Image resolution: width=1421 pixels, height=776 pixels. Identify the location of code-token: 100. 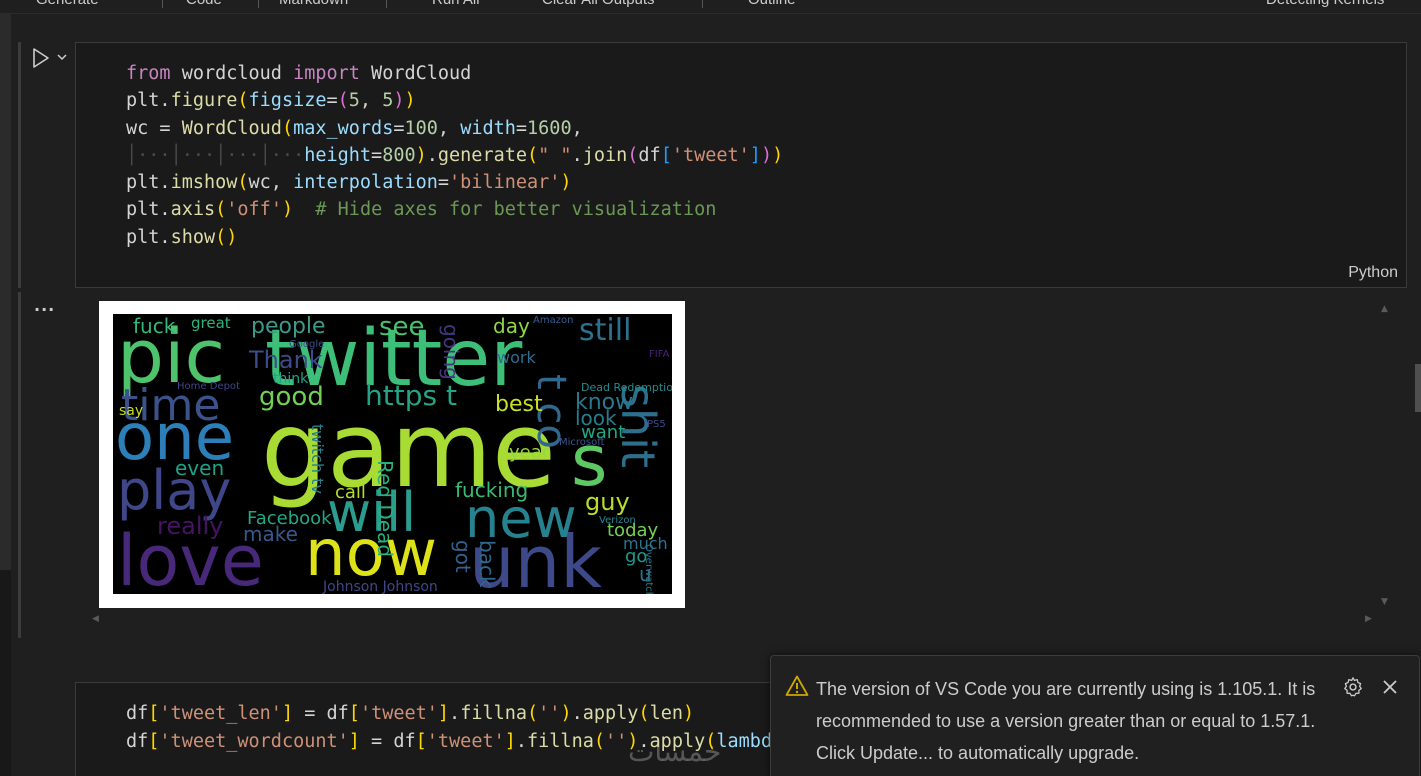
(421, 128).